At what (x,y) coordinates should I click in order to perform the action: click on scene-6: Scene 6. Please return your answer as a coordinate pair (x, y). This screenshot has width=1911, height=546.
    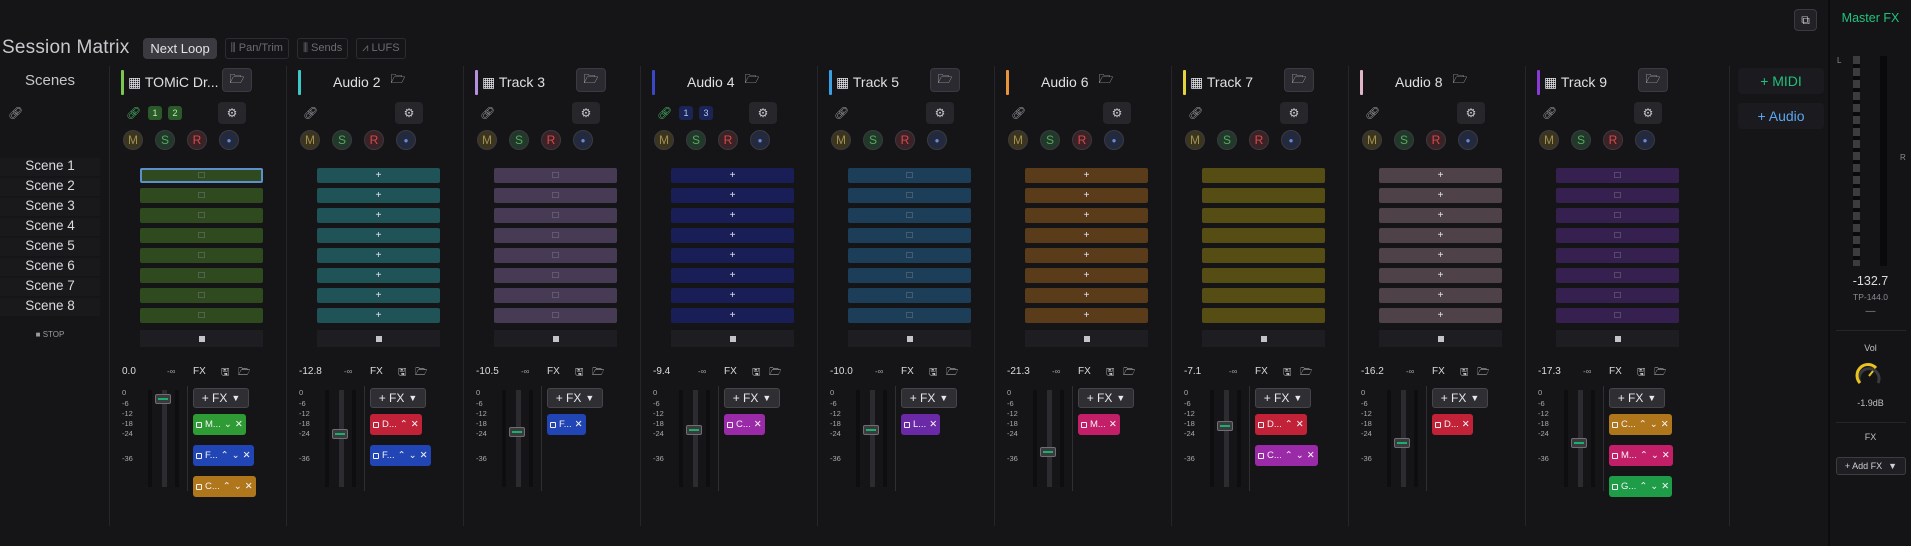
    Looking at the image, I should click on (50, 267).